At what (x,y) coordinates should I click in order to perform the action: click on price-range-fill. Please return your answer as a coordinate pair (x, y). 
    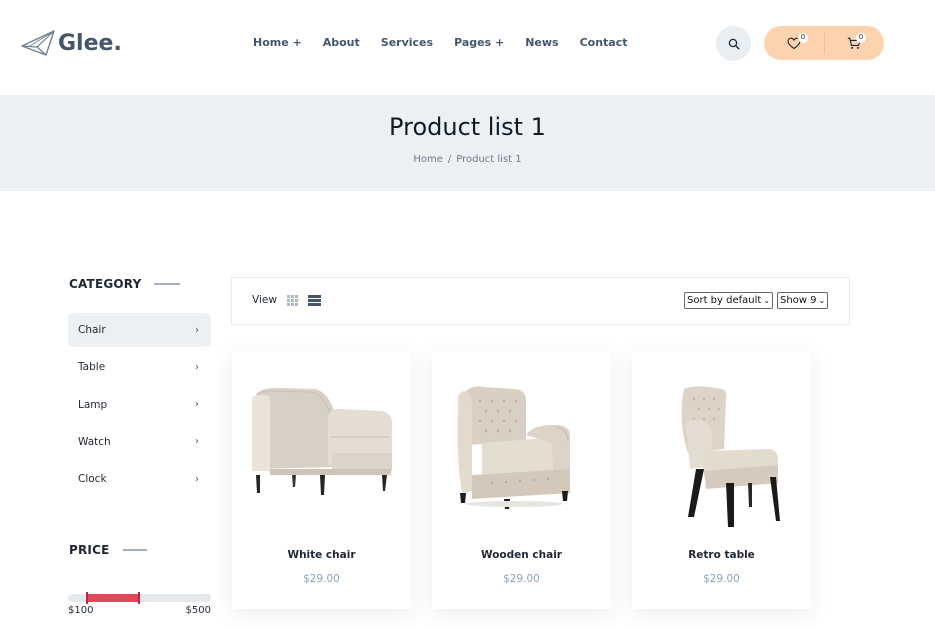
    Looking at the image, I should click on (113, 598).